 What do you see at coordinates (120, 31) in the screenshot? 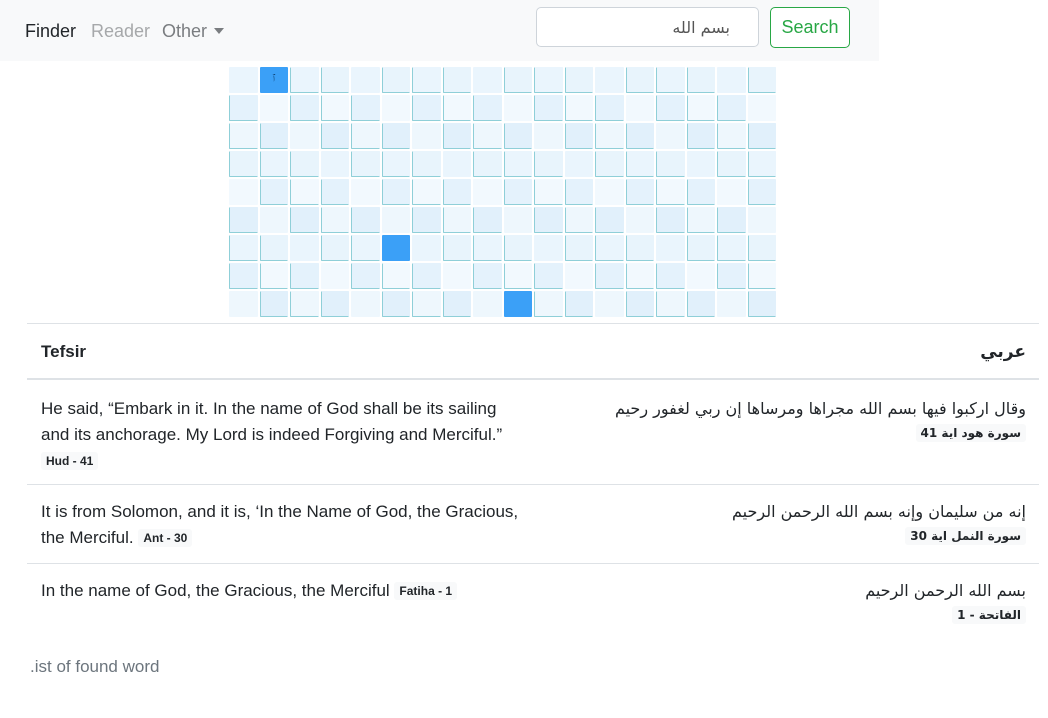
I see `nav-reader-link: Reader` at bounding box center [120, 31].